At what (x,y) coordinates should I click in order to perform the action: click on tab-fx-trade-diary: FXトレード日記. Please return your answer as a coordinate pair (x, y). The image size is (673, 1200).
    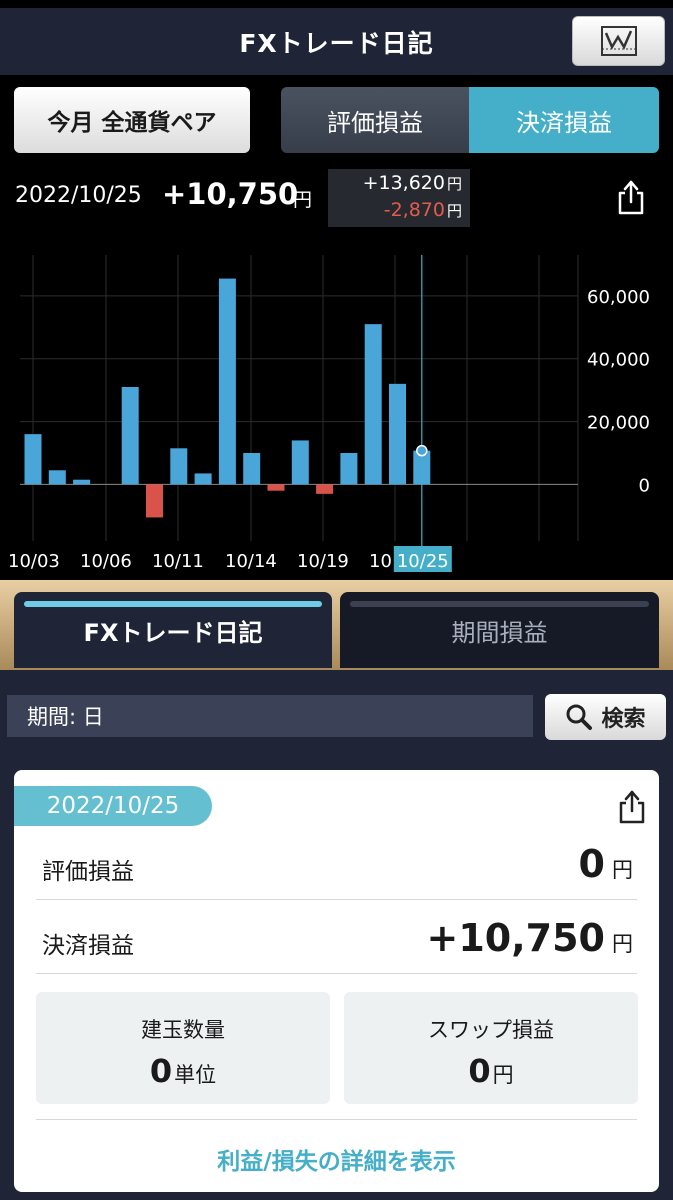
    Looking at the image, I should click on (173, 630).